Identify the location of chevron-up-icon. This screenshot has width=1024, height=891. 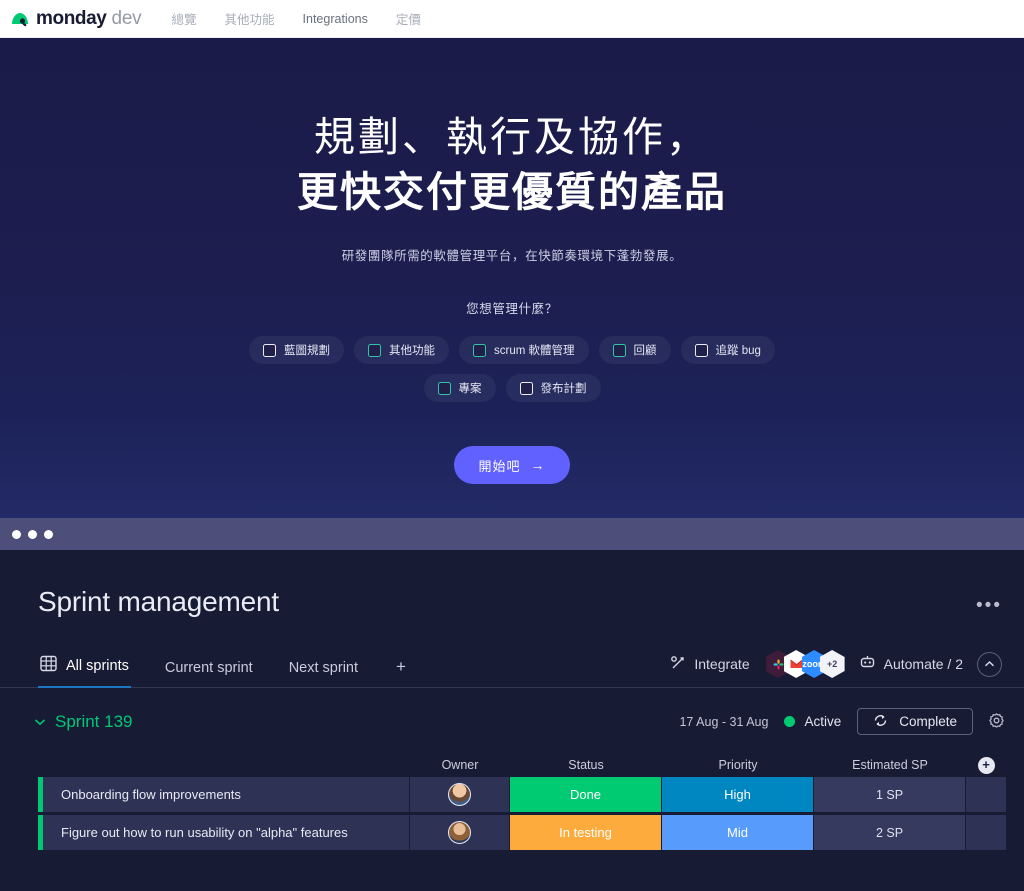
(989, 664).